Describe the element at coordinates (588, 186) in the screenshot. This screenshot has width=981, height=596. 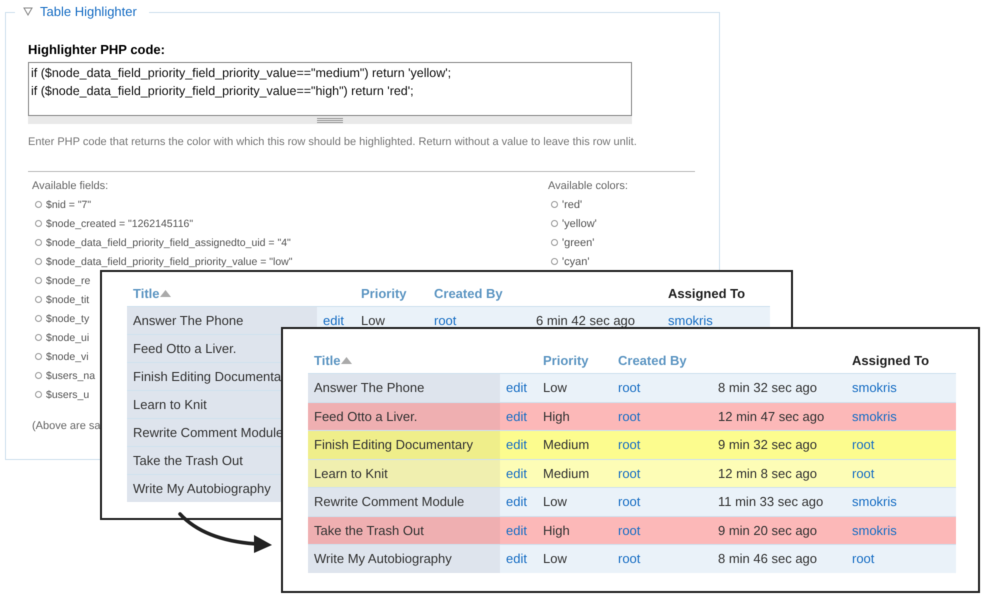
I see `list-heading: Available colors:` at that location.